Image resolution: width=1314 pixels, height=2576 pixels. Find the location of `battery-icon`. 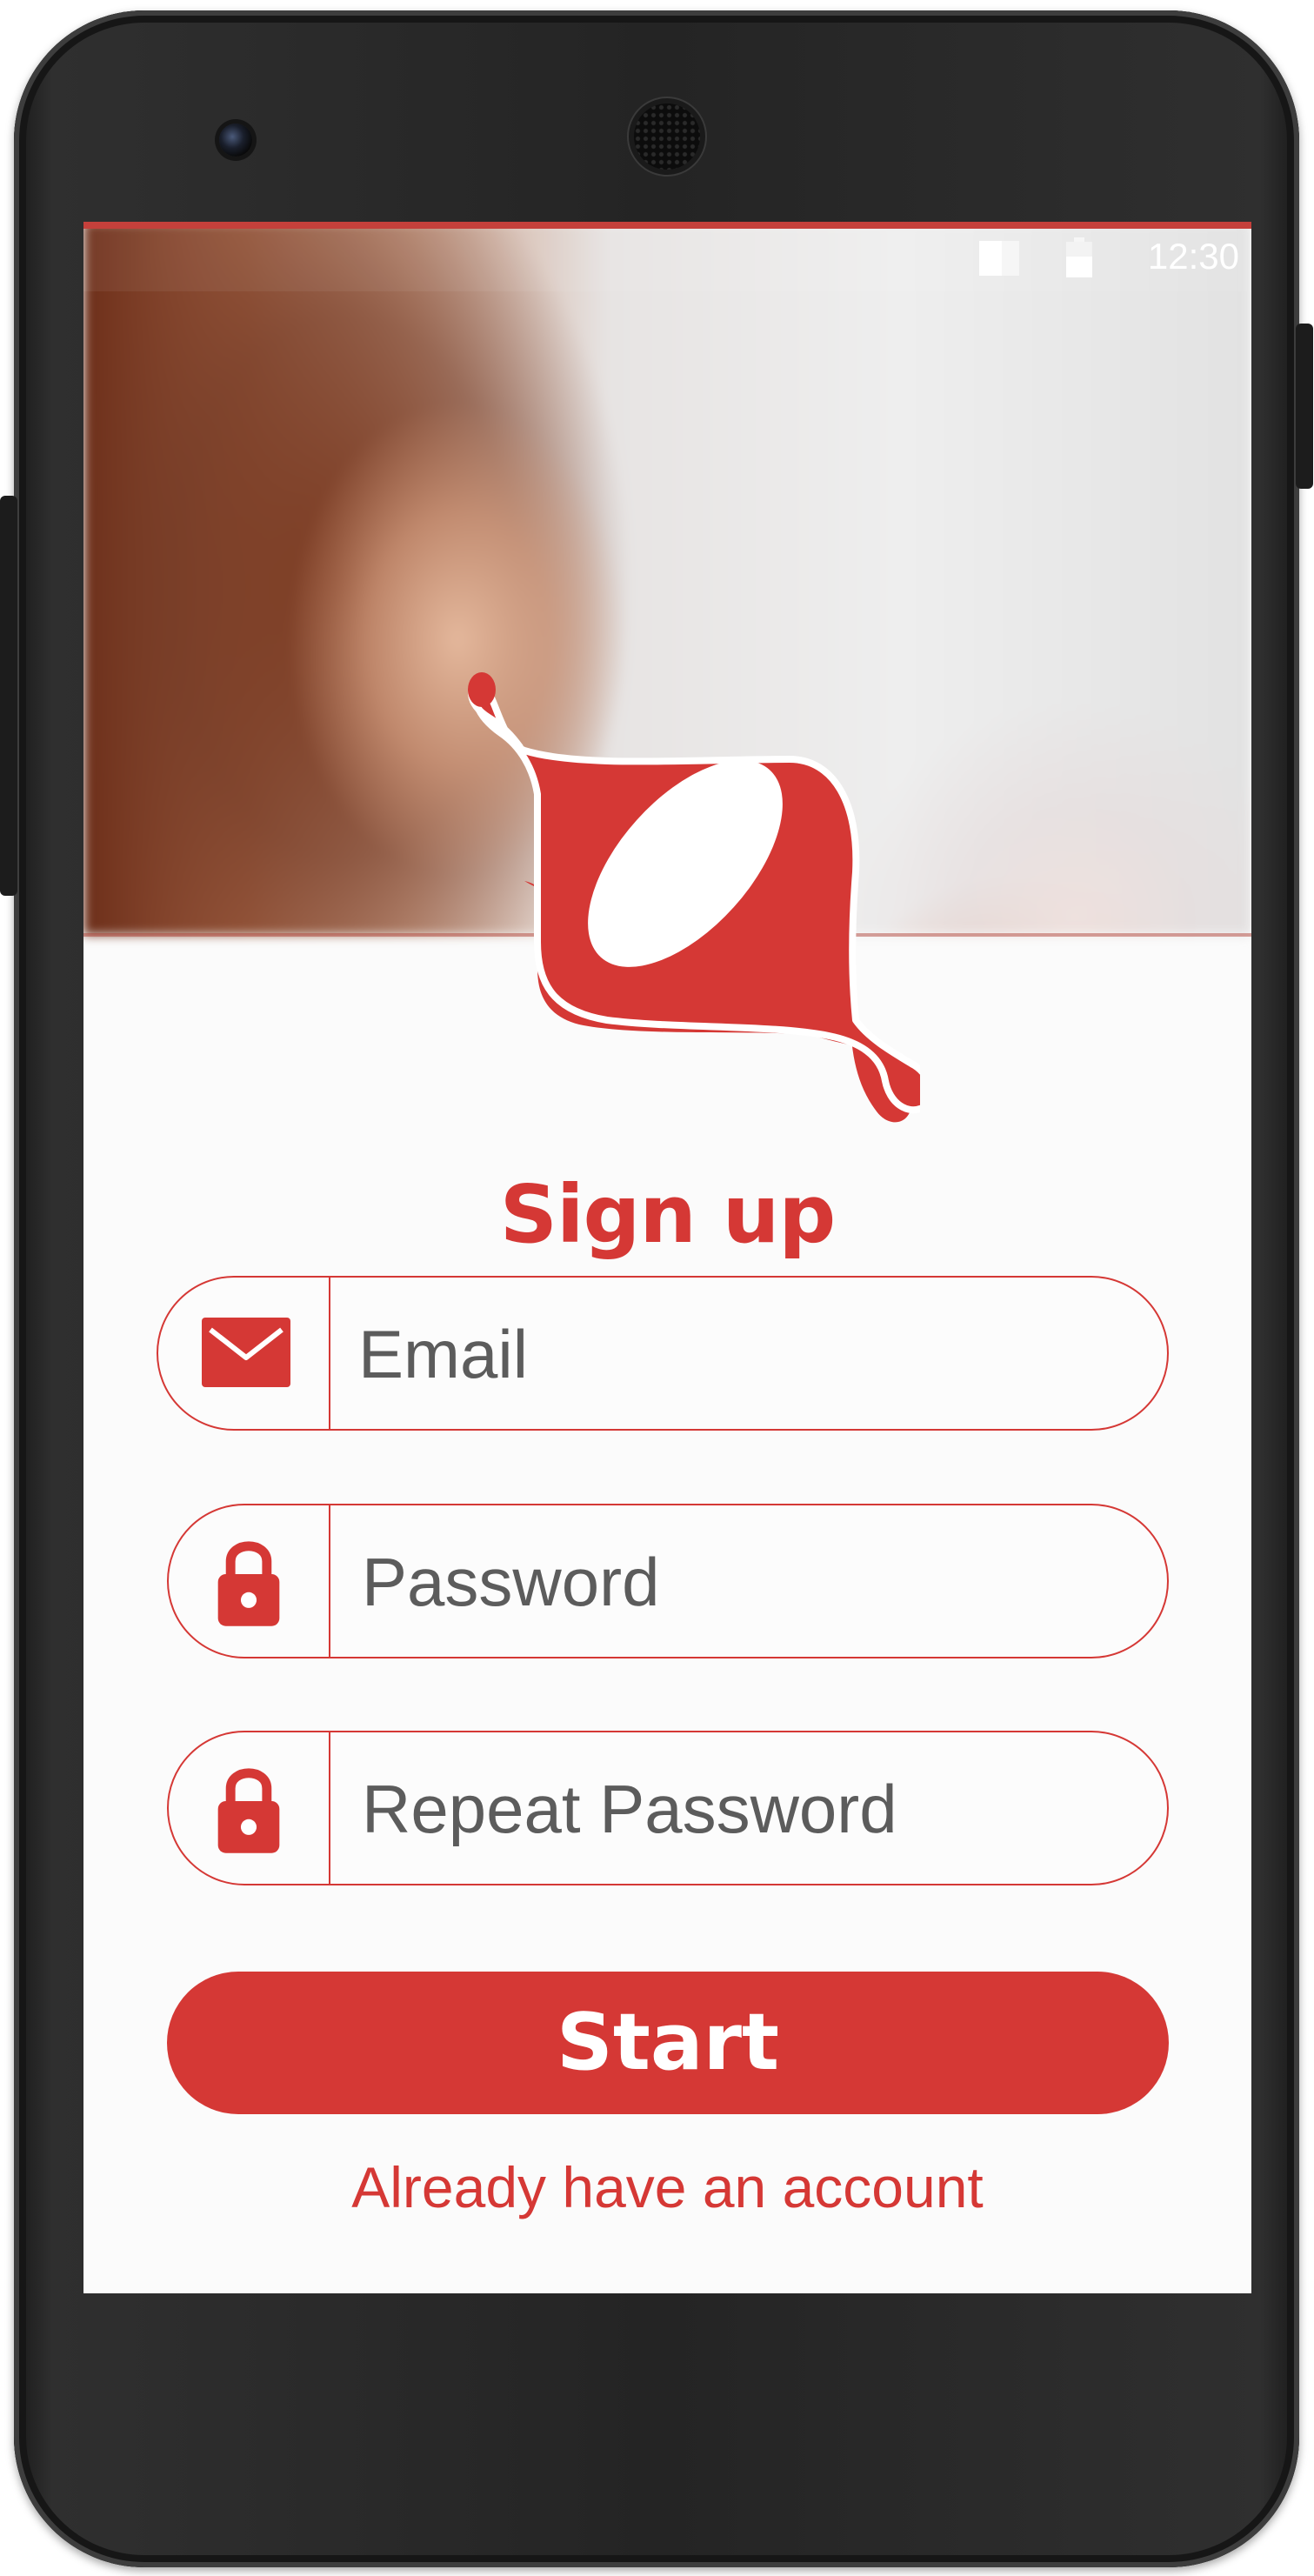

battery-icon is located at coordinates (1079, 257).